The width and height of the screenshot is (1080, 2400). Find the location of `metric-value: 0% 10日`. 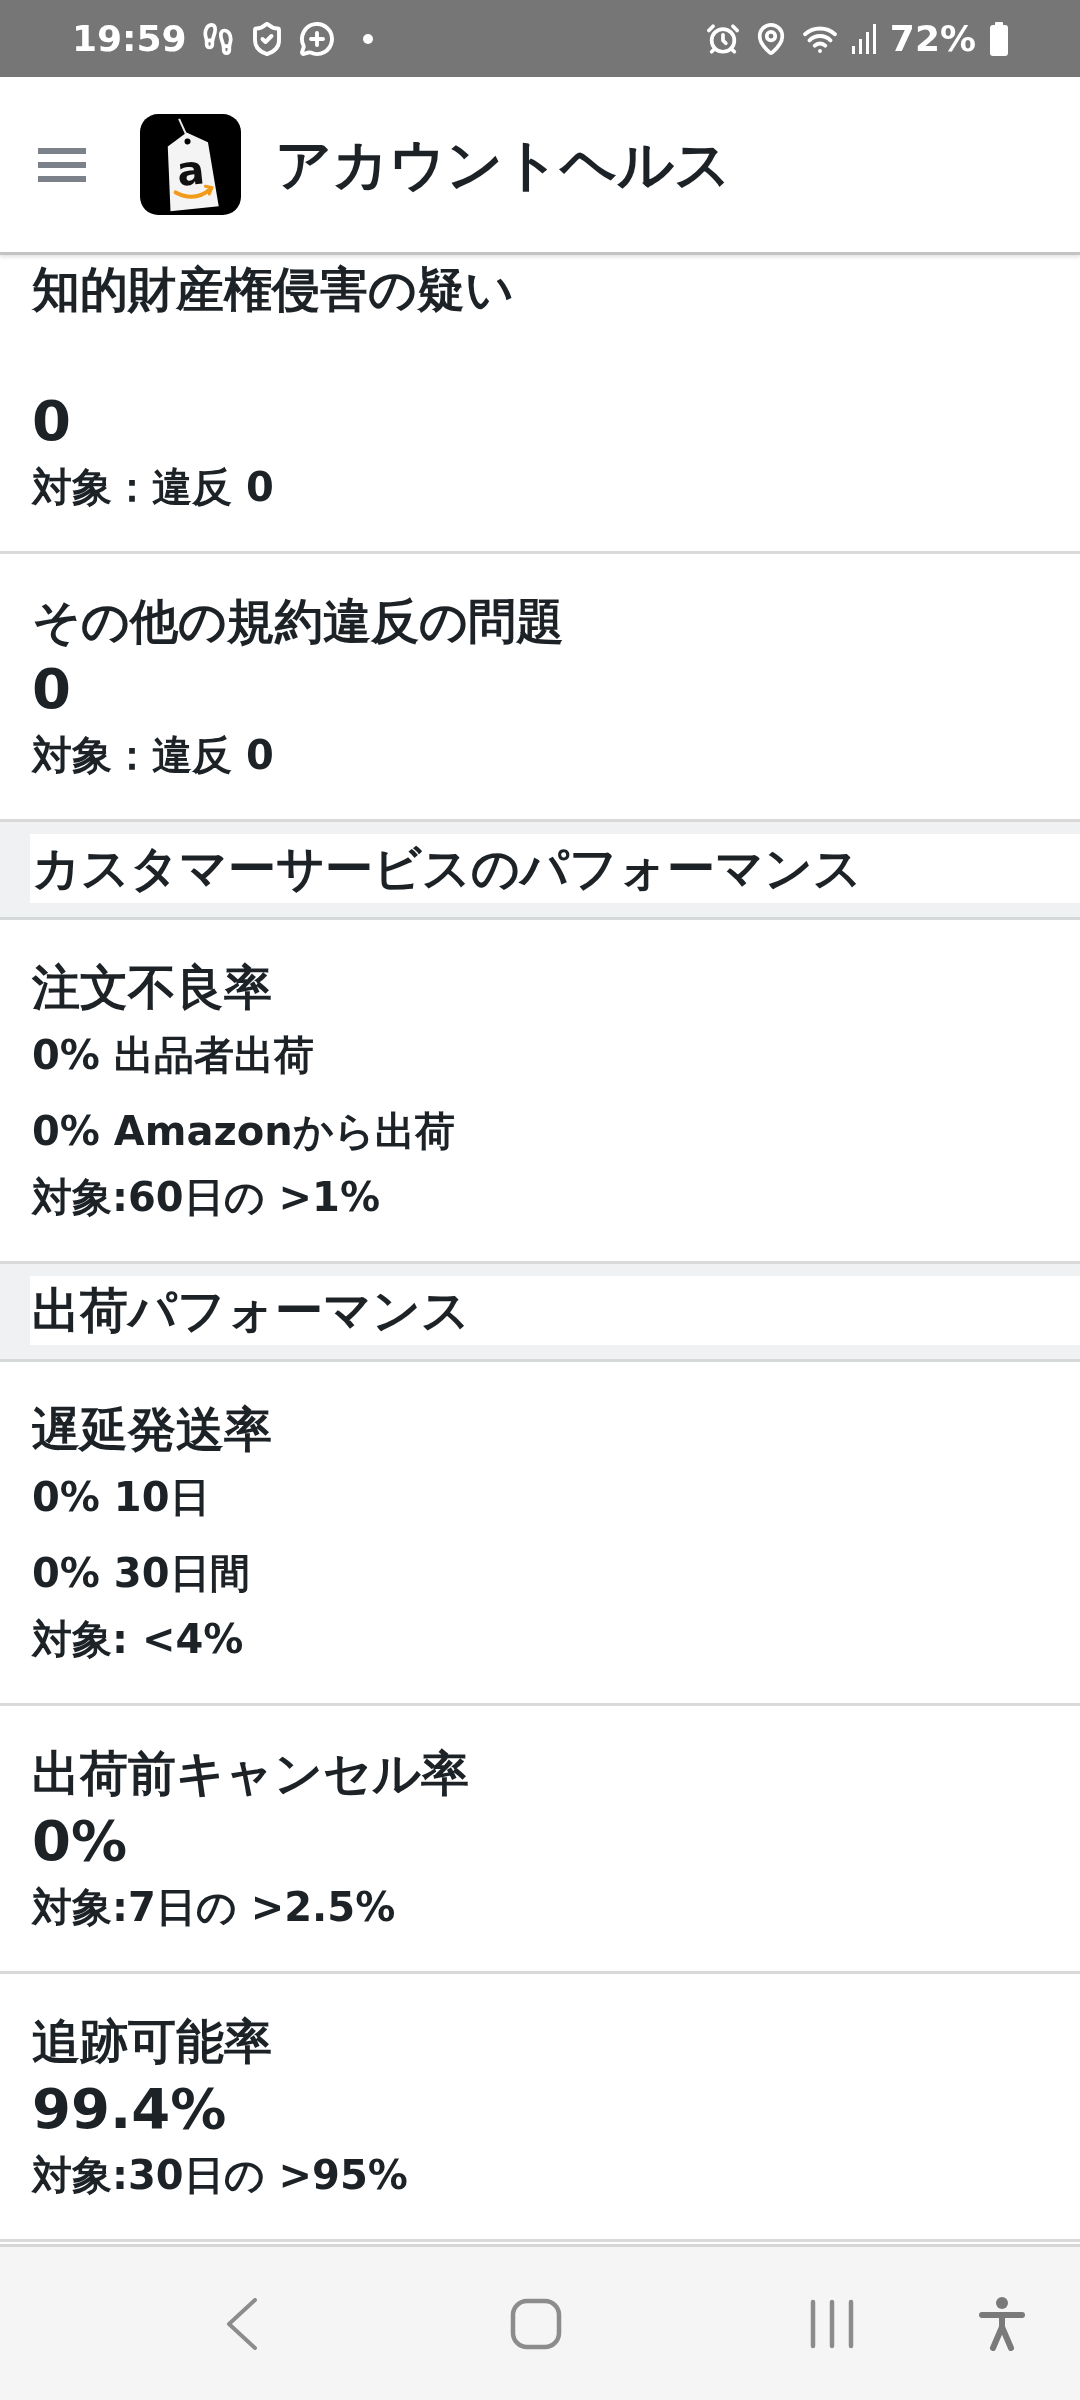

metric-value: 0% 10日 is located at coordinates (121, 1497).